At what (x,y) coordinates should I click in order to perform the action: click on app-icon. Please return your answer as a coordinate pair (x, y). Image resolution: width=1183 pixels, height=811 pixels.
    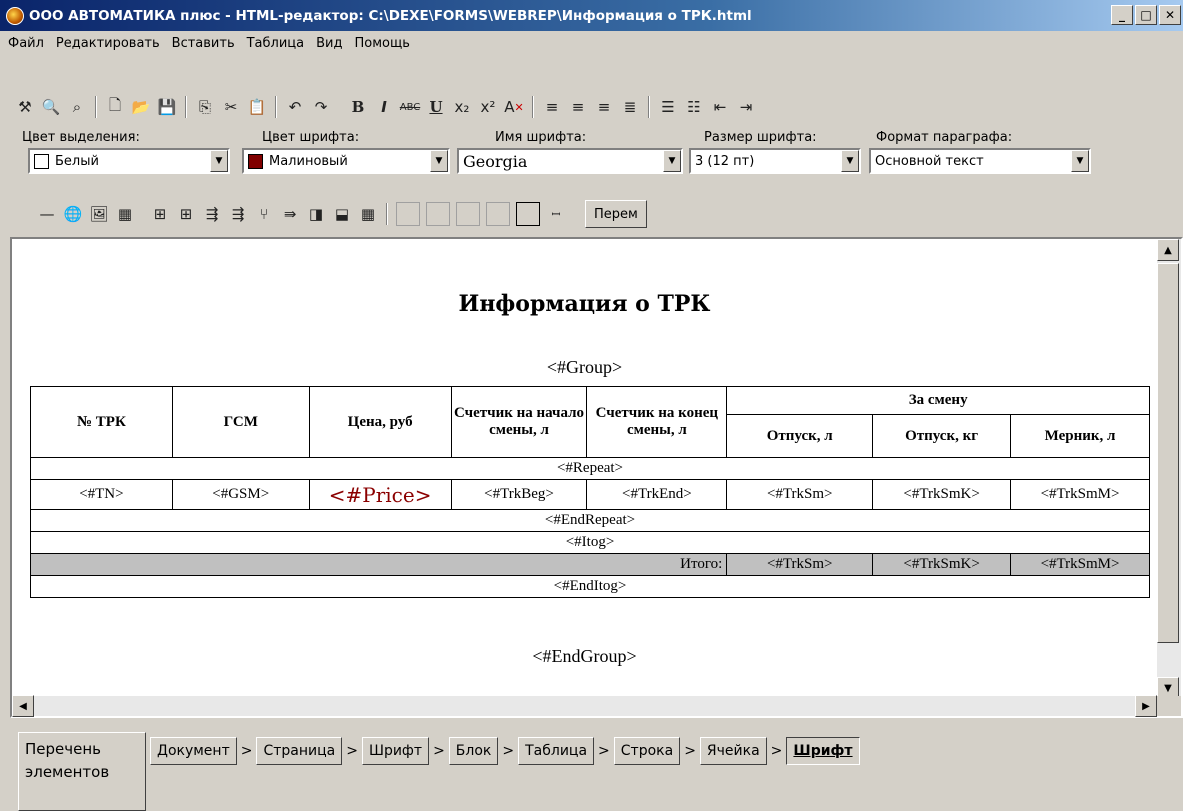
    Looking at the image, I should click on (15, 15).